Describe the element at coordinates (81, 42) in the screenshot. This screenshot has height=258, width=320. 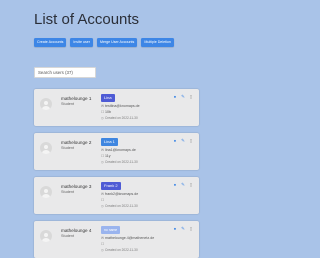
I see `invite-user-button: Invite user` at that location.